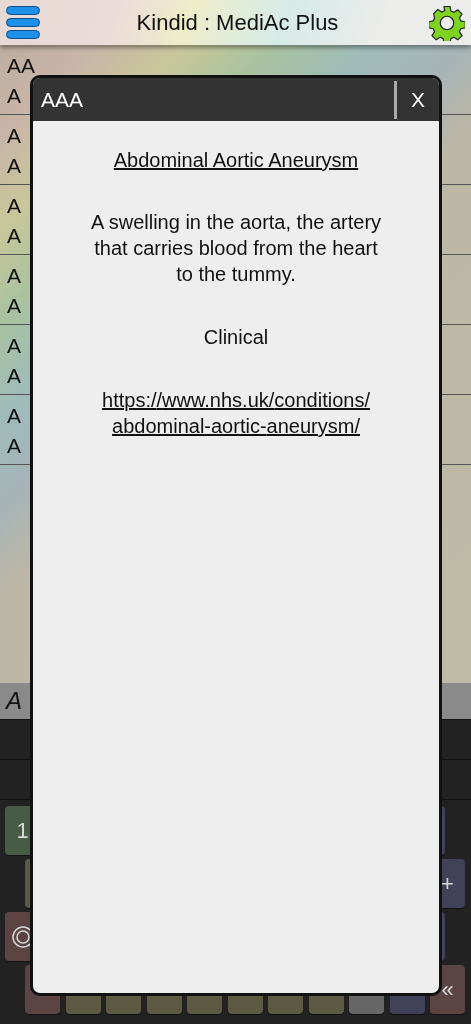  Describe the element at coordinates (236, 248) in the screenshot. I see `description: A swelling in the aorta, the artery that carries blood from the heart to the tummy.` at that location.